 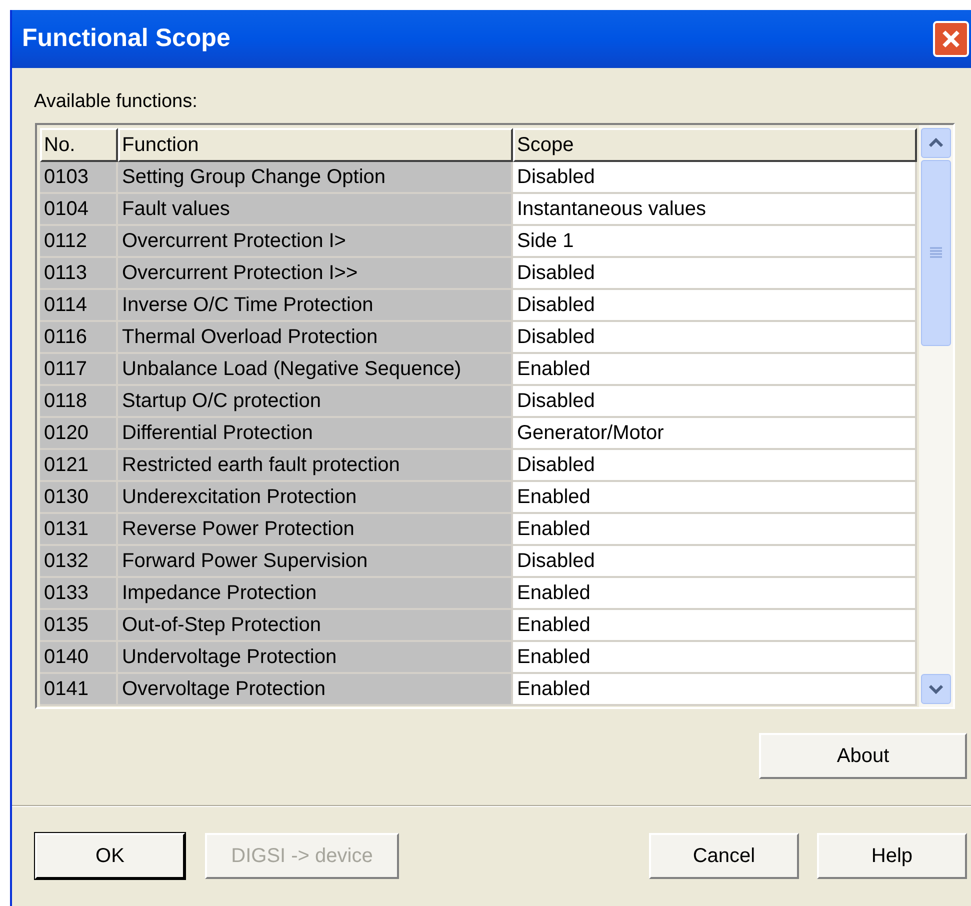 I want to click on table-cell: 0120, so click(x=79, y=434).